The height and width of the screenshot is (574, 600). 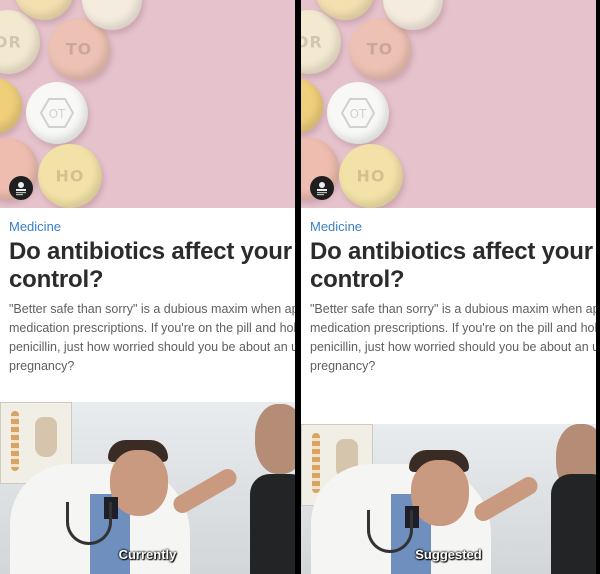 I want to click on article-photo-doctor: Suggested, so click(x=448, y=499).